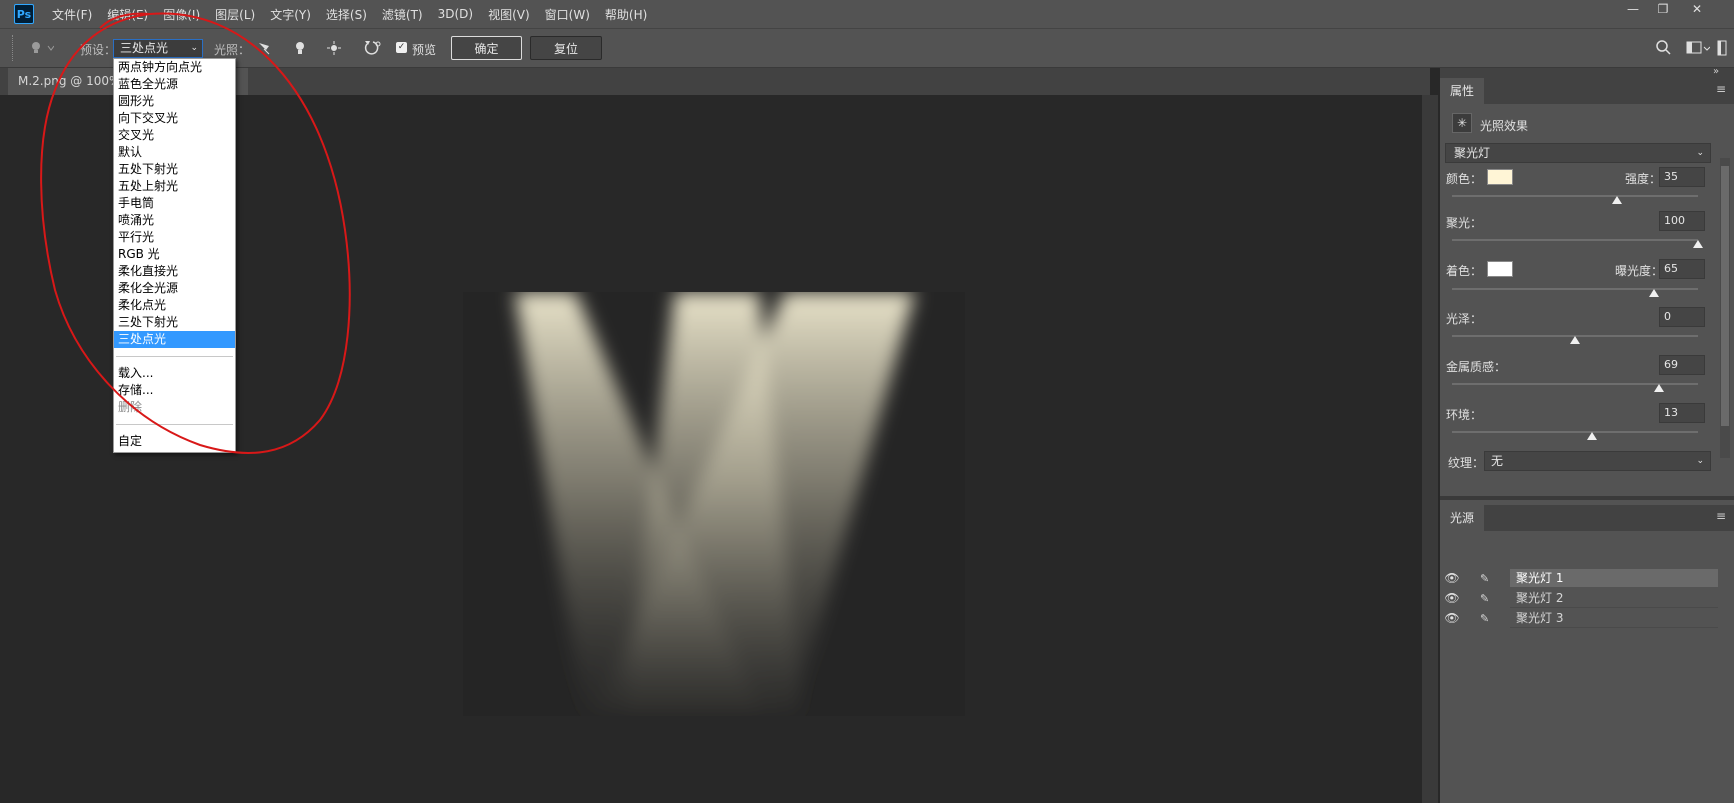 Image resolution: width=1734 pixels, height=803 pixels. What do you see at coordinates (235, 14) in the screenshot?
I see `menu-layer: 图层(L)` at bounding box center [235, 14].